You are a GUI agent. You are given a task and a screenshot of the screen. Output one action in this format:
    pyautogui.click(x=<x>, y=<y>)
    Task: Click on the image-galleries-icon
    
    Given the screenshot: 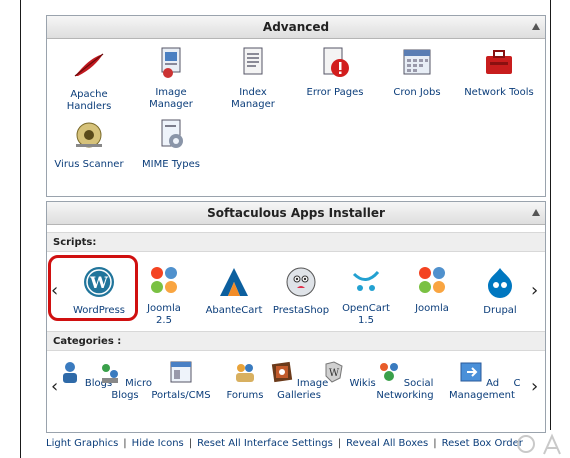 What is the action you would take?
    pyautogui.click(x=281, y=372)
    